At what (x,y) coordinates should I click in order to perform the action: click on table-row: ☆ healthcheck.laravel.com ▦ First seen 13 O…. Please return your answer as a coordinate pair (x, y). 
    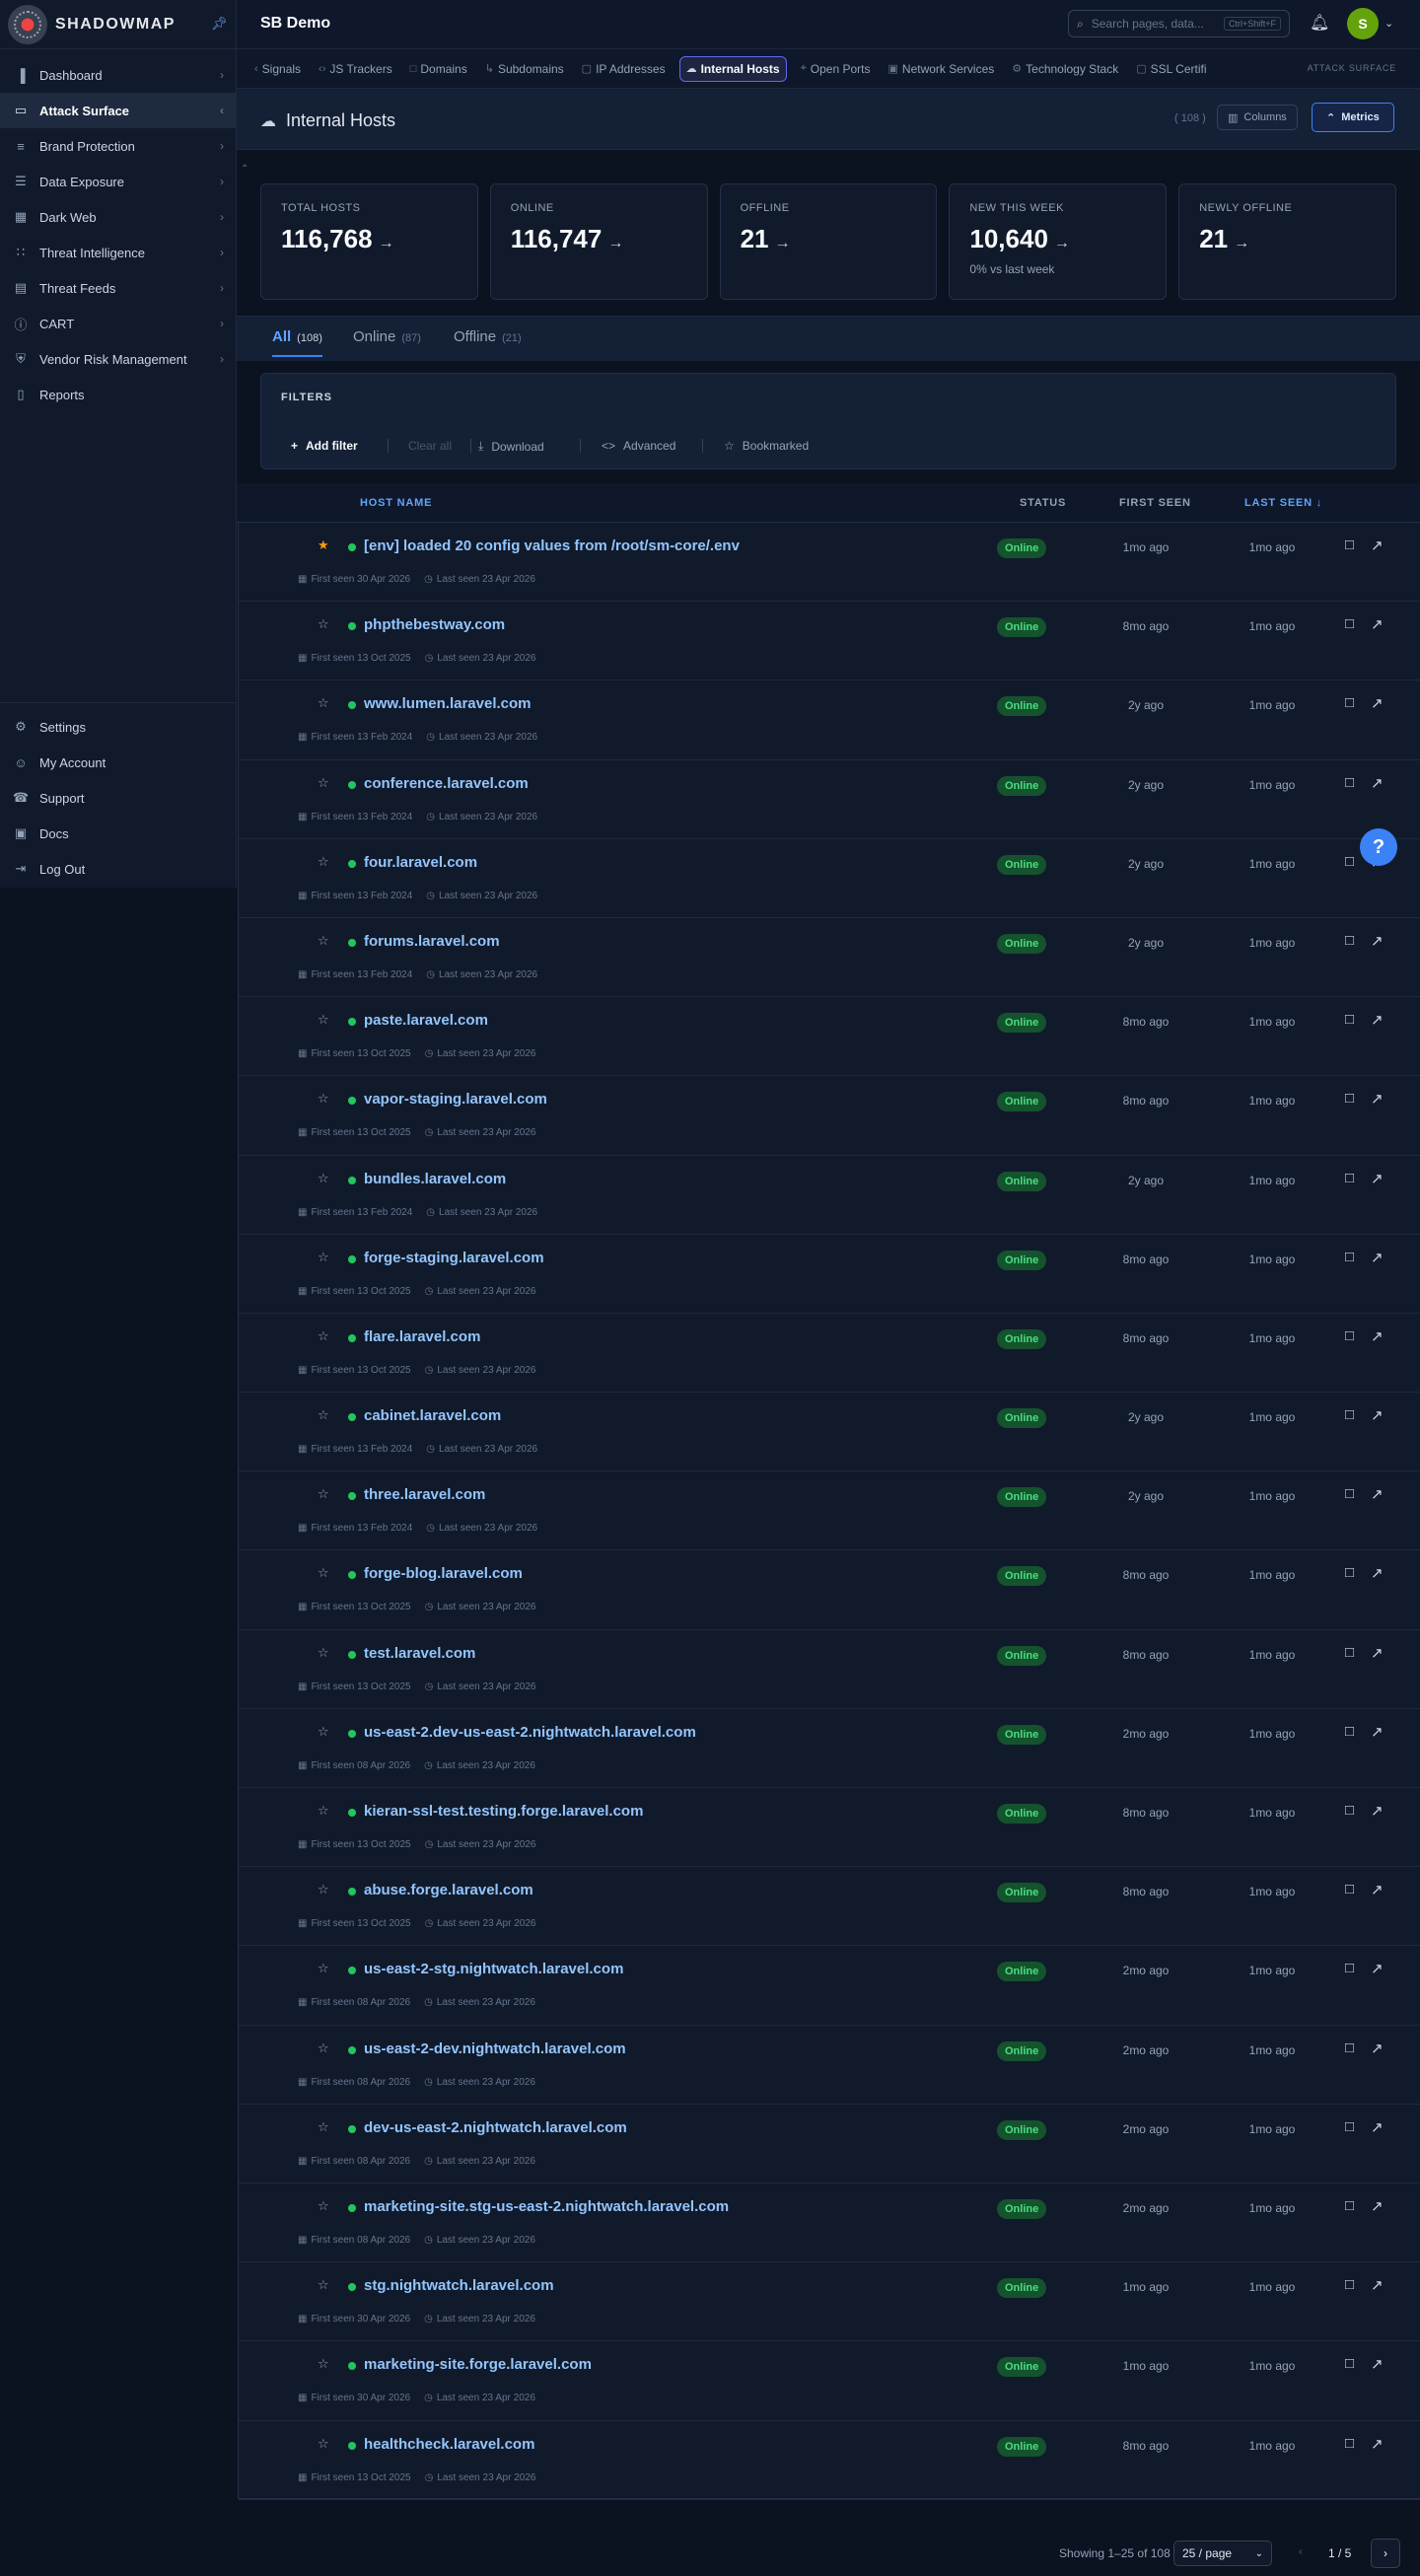
    Looking at the image, I should click on (829, 2460).